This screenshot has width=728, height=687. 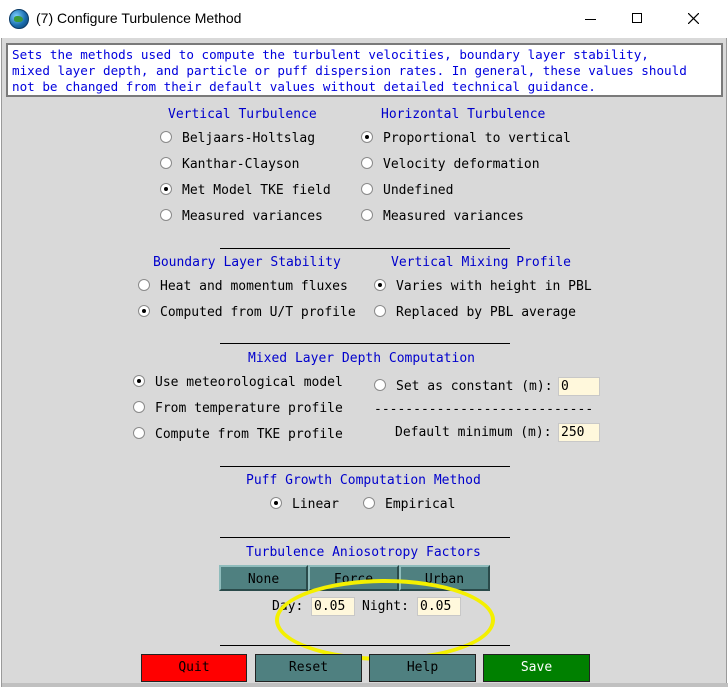 I want to click on boundary-layer-stability-header: Boundary Layer Stability, so click(x=247, y=262).